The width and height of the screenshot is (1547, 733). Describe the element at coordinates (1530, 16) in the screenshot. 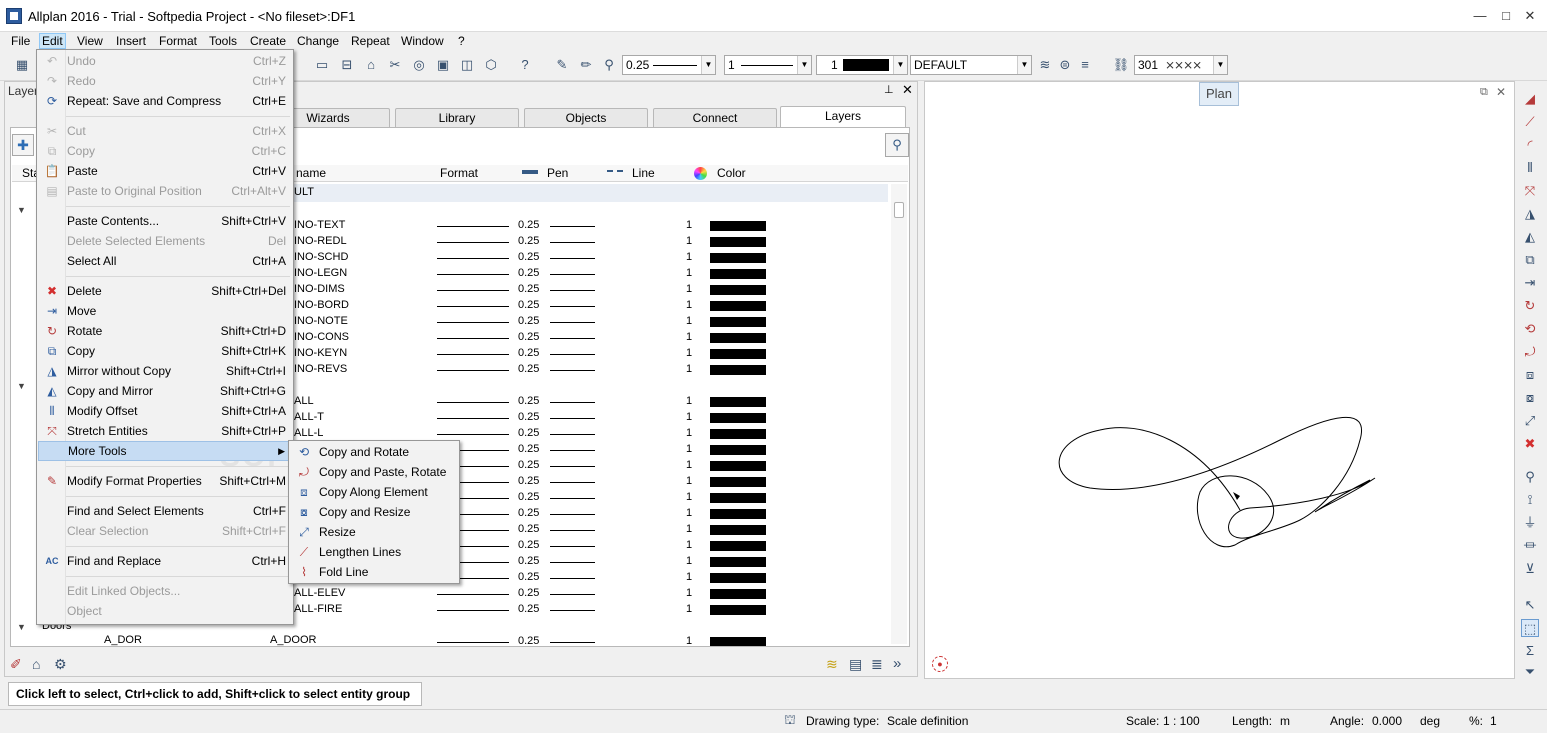

I see `close-button: ✕` at that location.